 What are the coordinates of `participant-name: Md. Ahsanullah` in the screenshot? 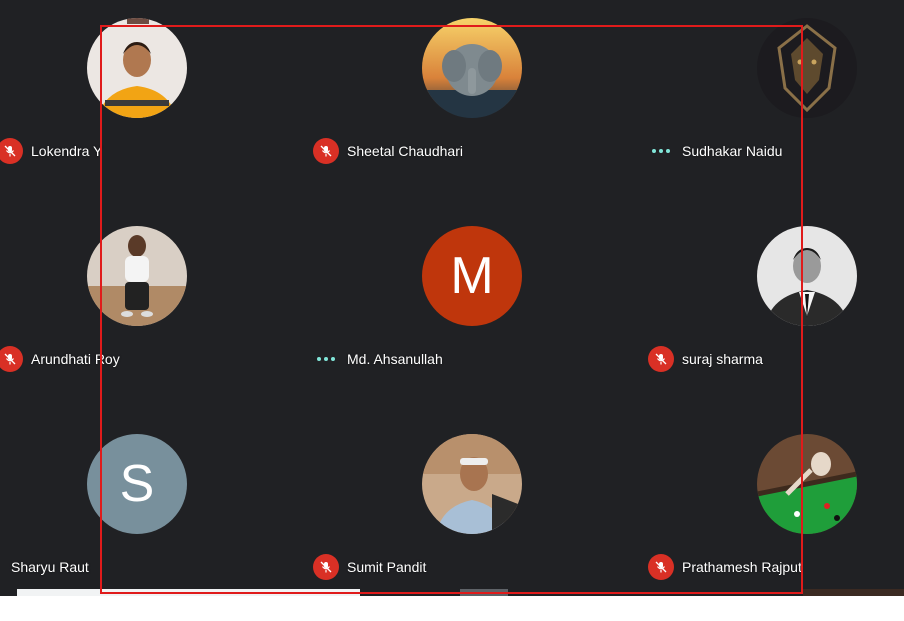 It's located at (395, 359).